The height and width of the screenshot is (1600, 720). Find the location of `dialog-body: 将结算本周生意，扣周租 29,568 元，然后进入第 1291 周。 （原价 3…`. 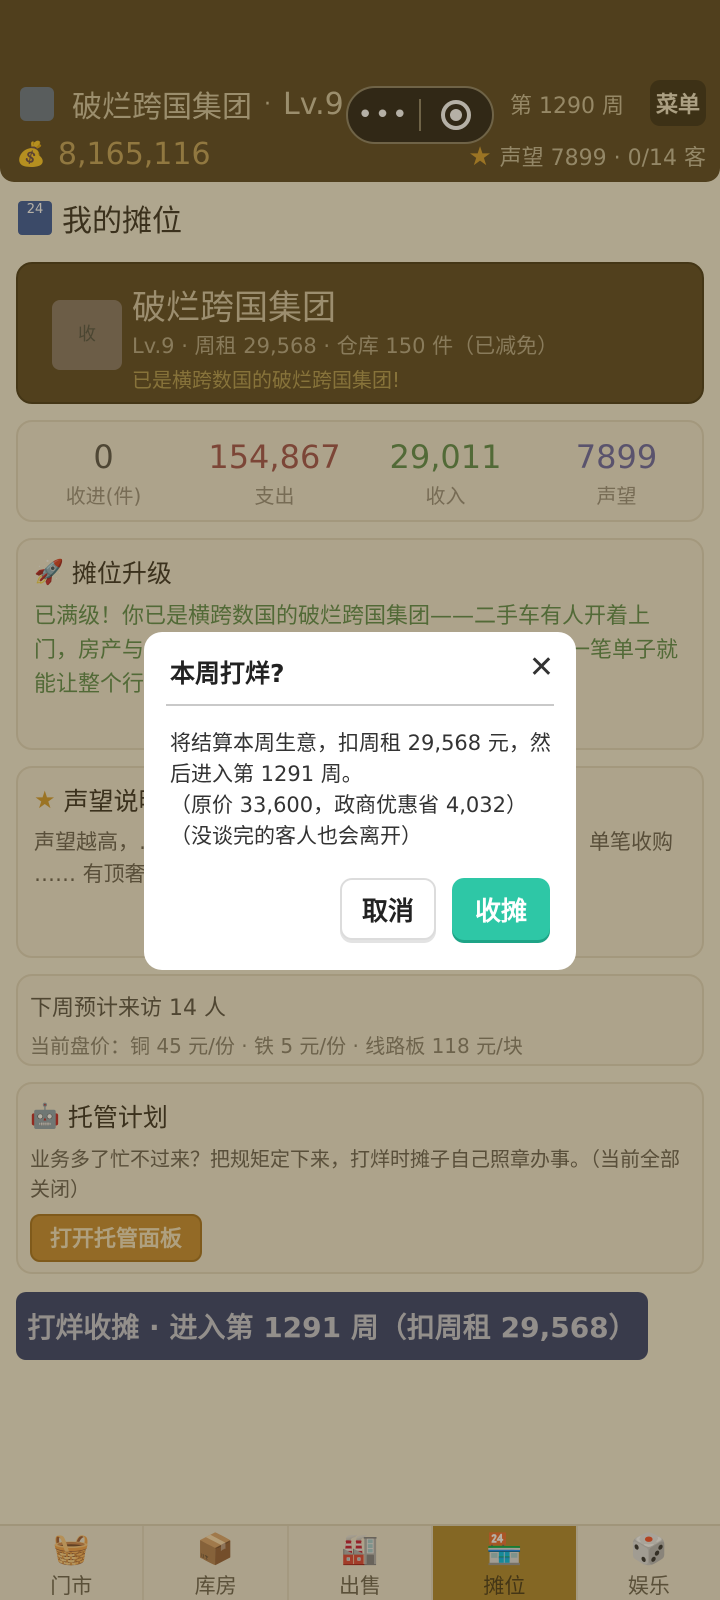

dialog-body: 将结算本周生意，扣周租 29,568 元，然后进入第 1291 周。 （原价 3… is located at coordinates (364, 790).